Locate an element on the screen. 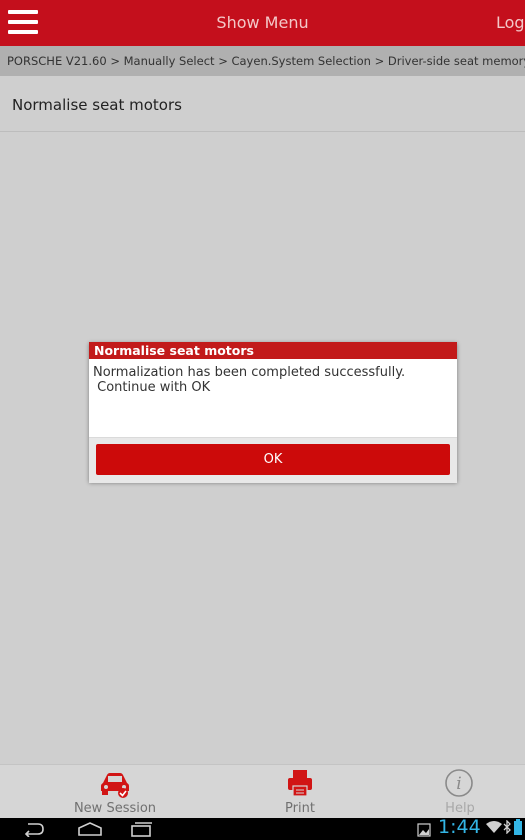  printer-icon is located at coordinates (300, 783).